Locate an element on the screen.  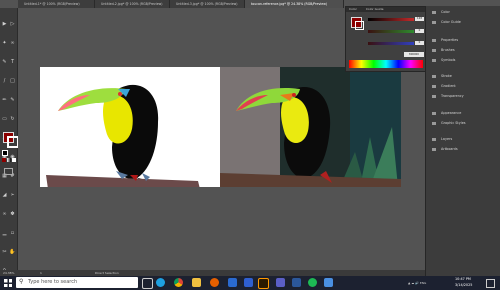
paintbrush-icon: ✏ is located at coordinates (4, 100).